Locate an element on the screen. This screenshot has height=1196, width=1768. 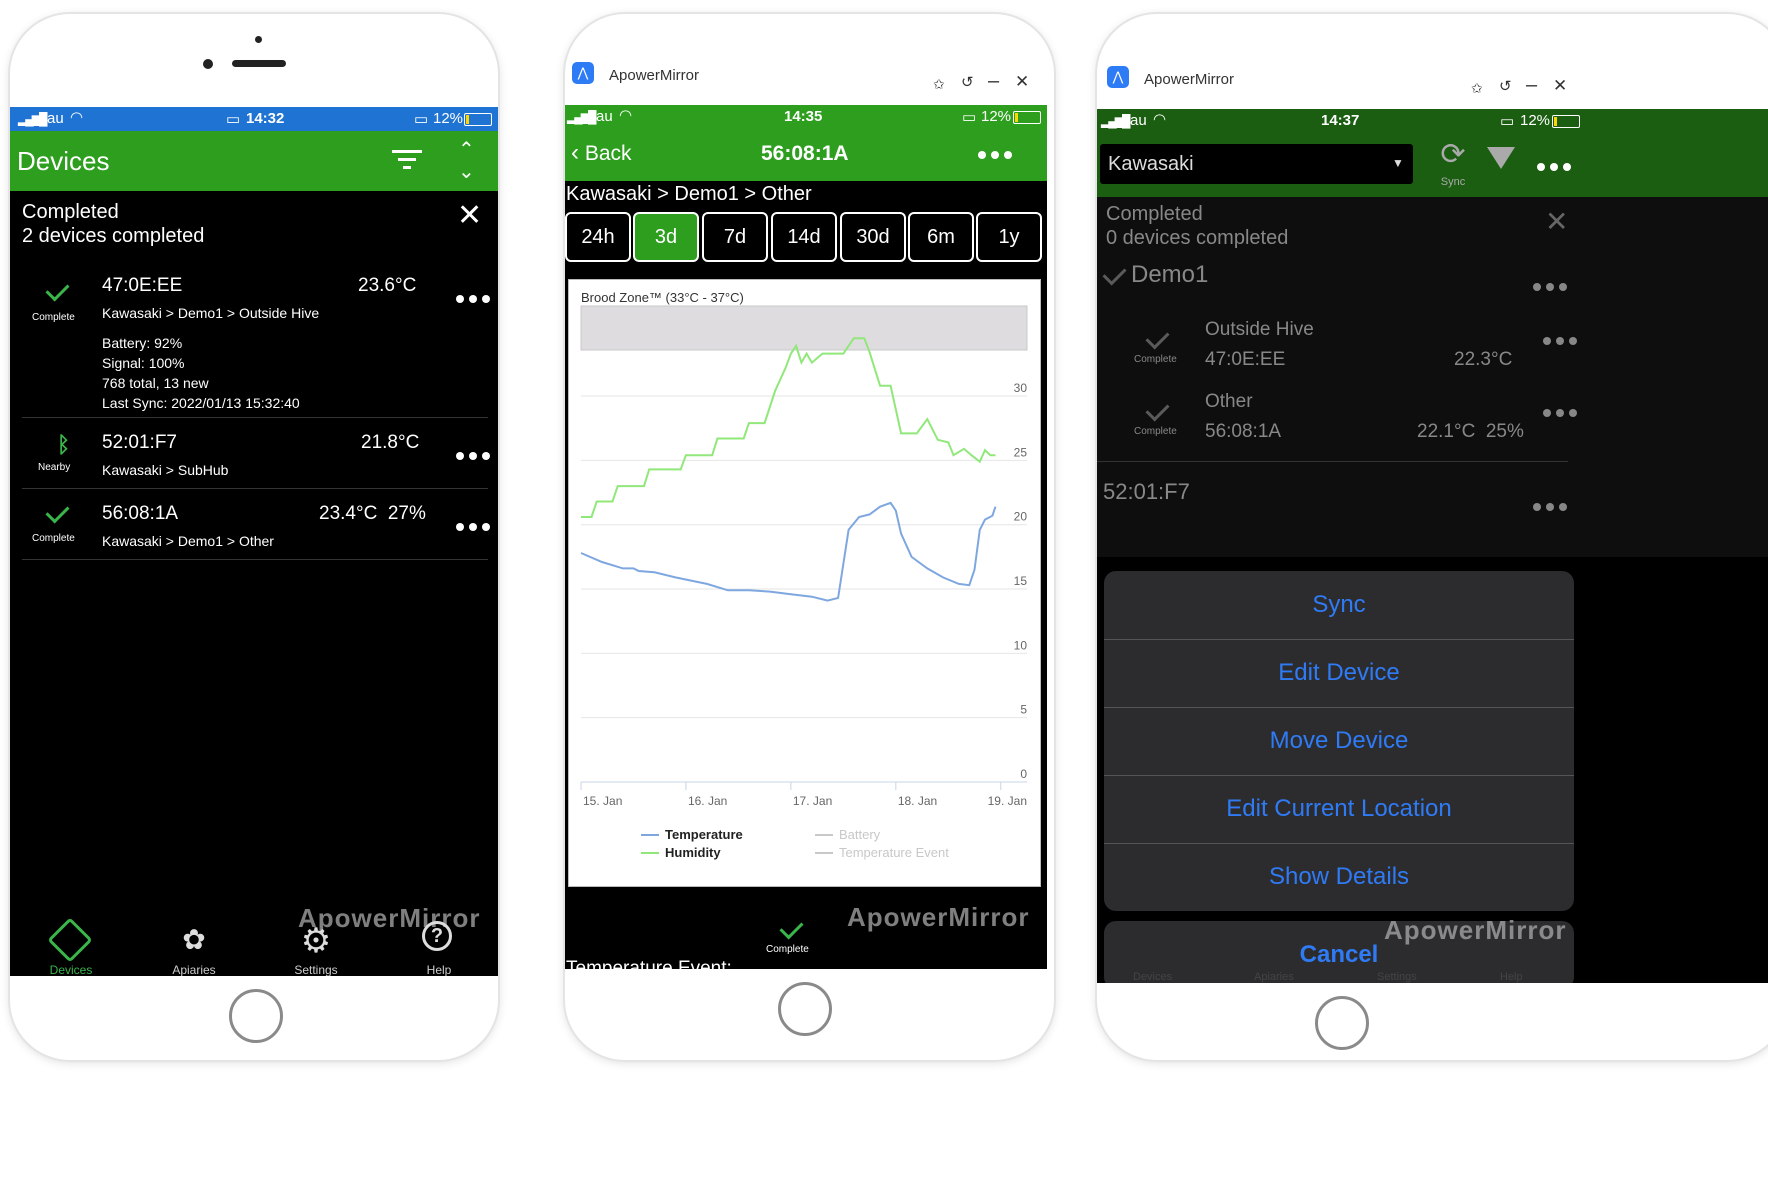
y-tick-label: 10 is located at coordinates (1021, 645).